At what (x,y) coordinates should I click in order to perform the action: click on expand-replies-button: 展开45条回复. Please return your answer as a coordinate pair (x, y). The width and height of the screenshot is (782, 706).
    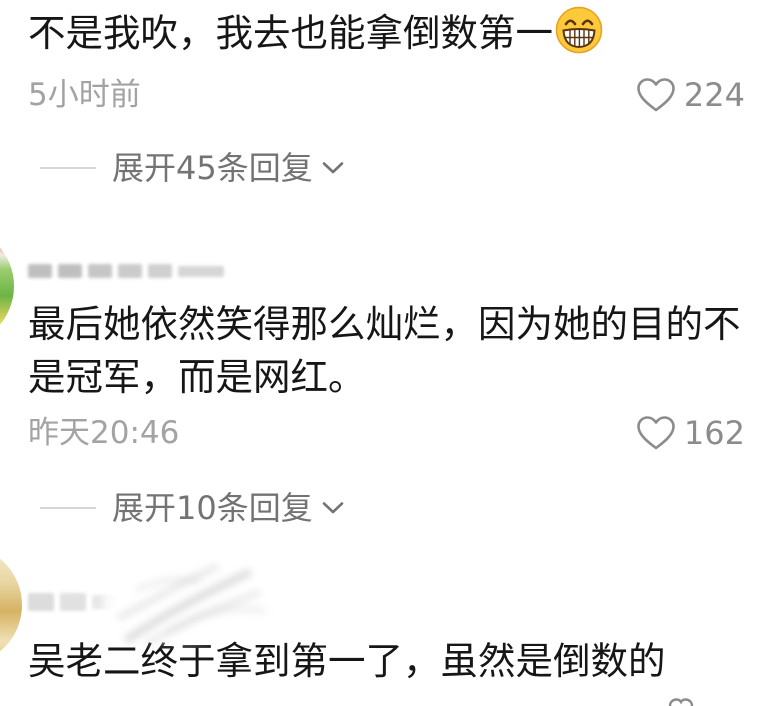
    Looking at the image, I should click on (192, 168).